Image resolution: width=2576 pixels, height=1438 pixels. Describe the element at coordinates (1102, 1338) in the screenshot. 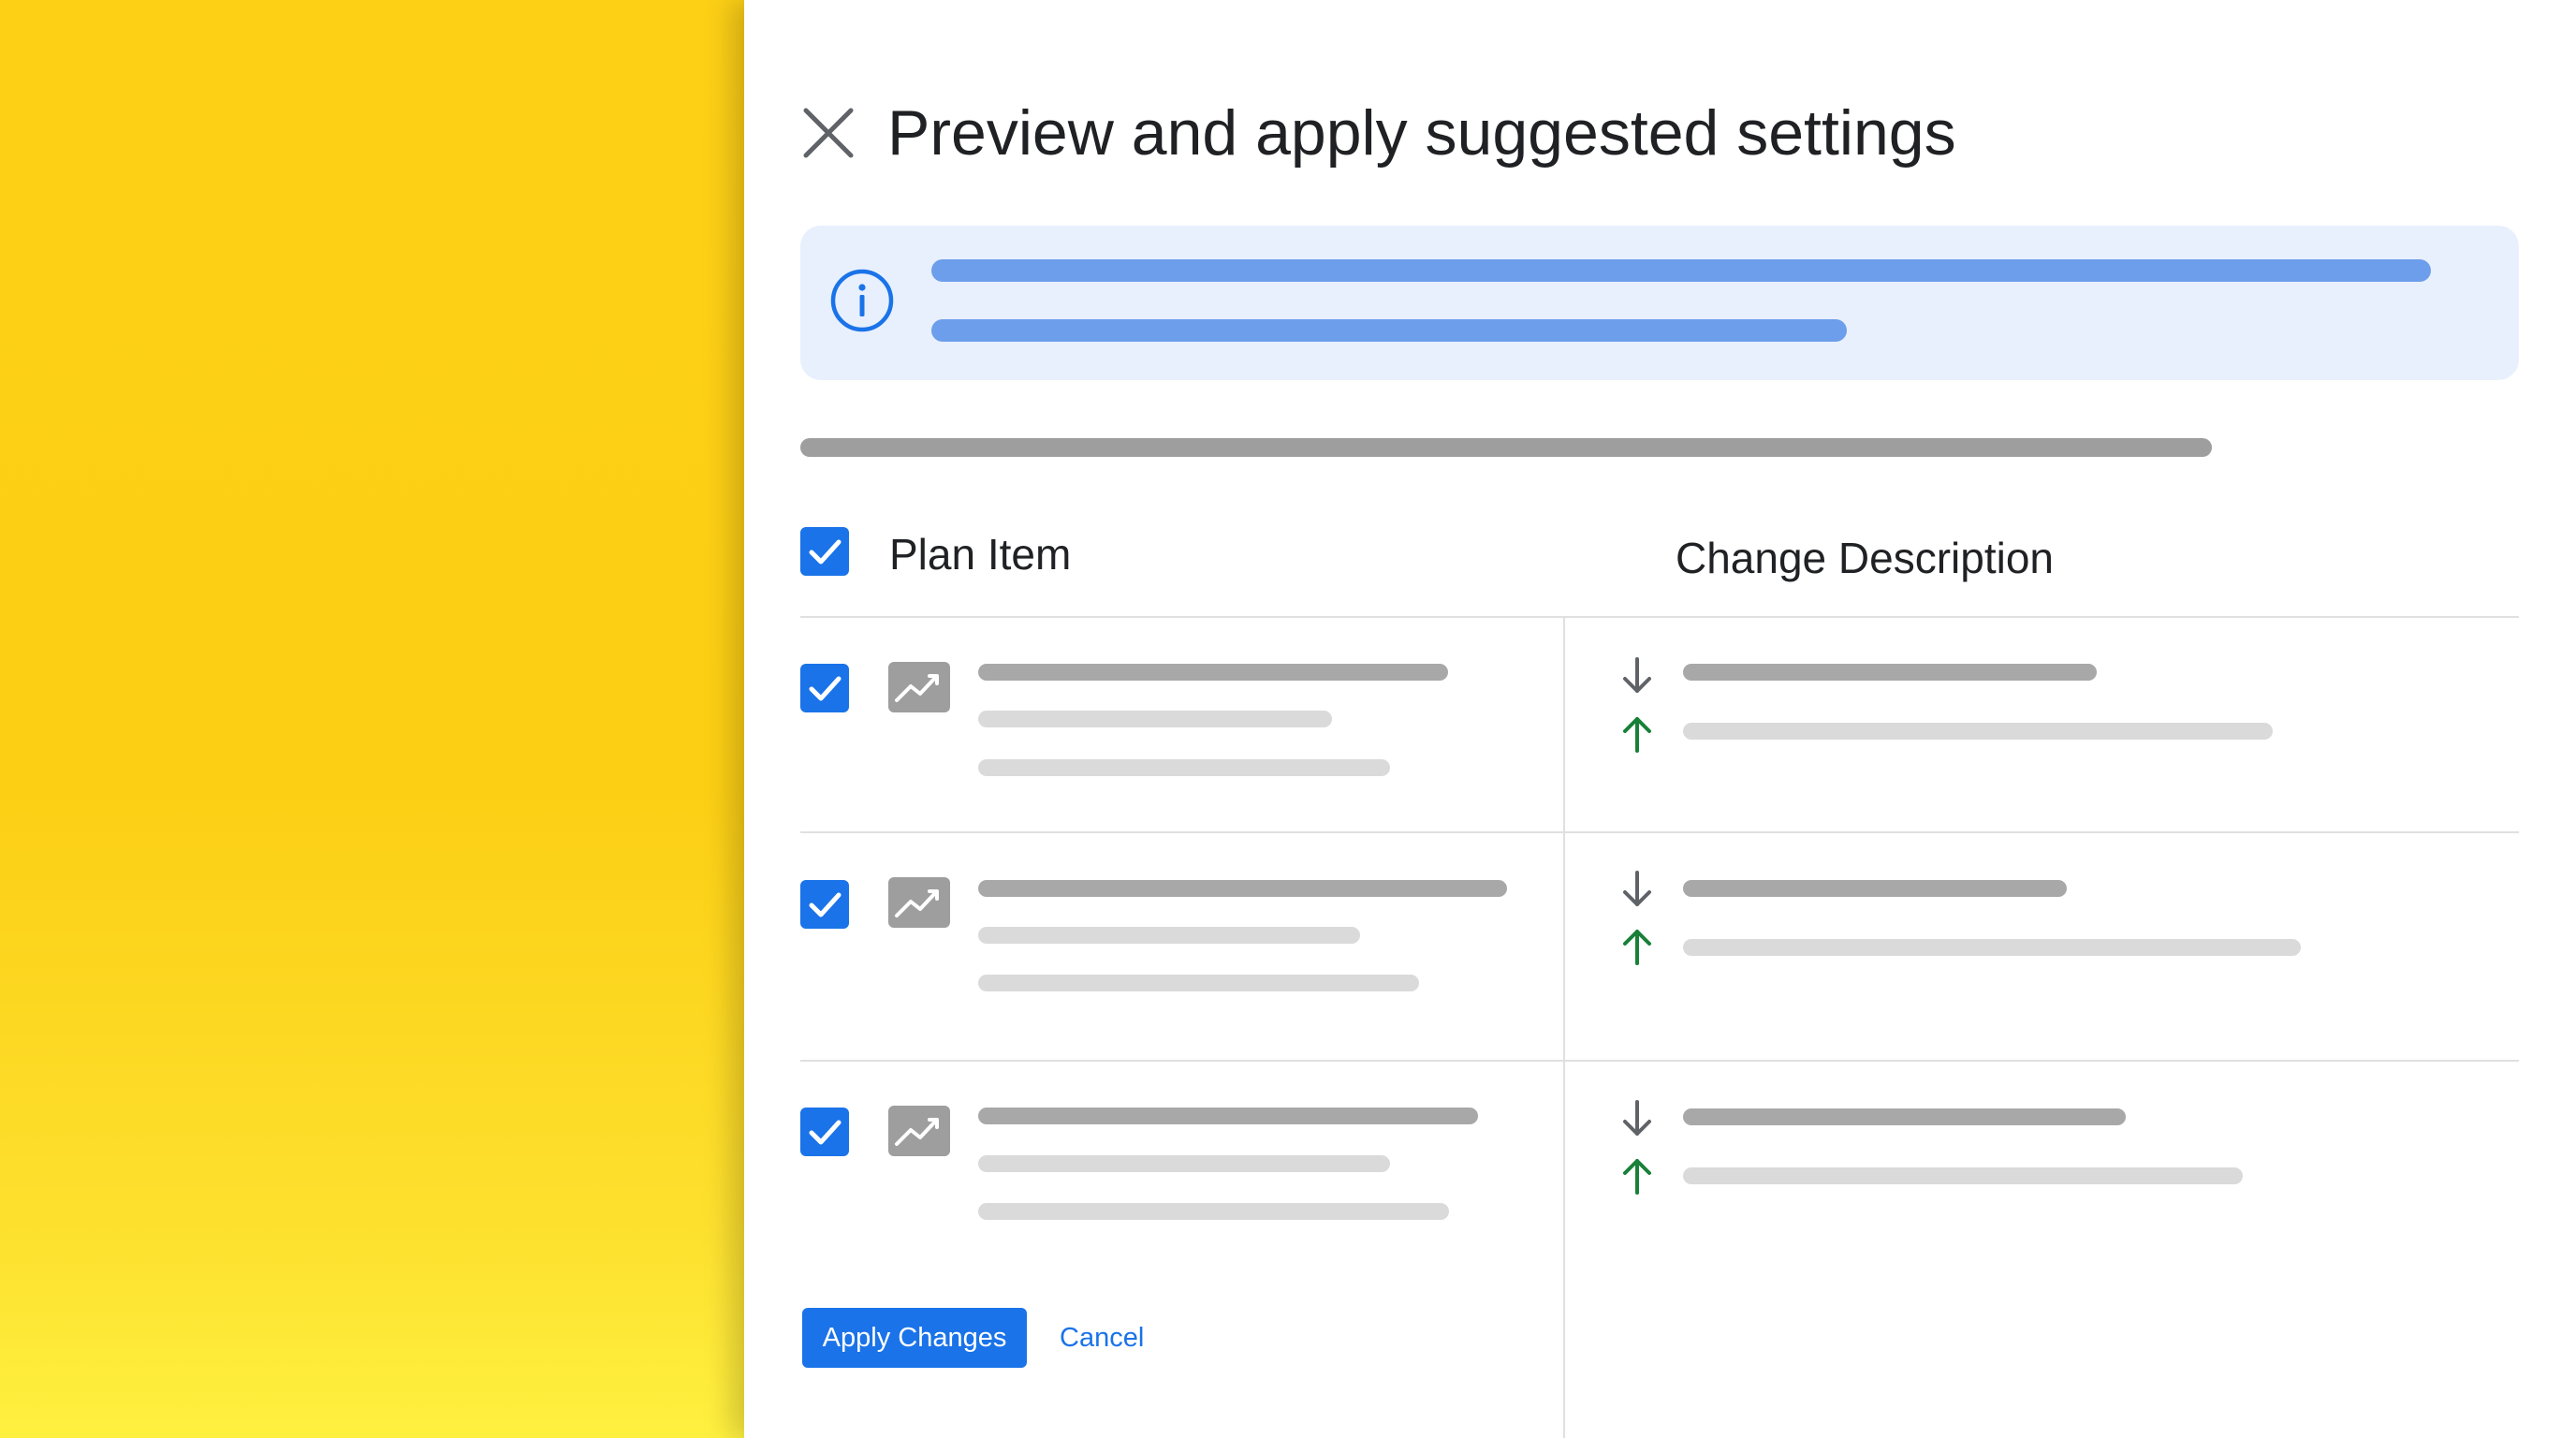

I see `cancel-button: Cancel` at that location.